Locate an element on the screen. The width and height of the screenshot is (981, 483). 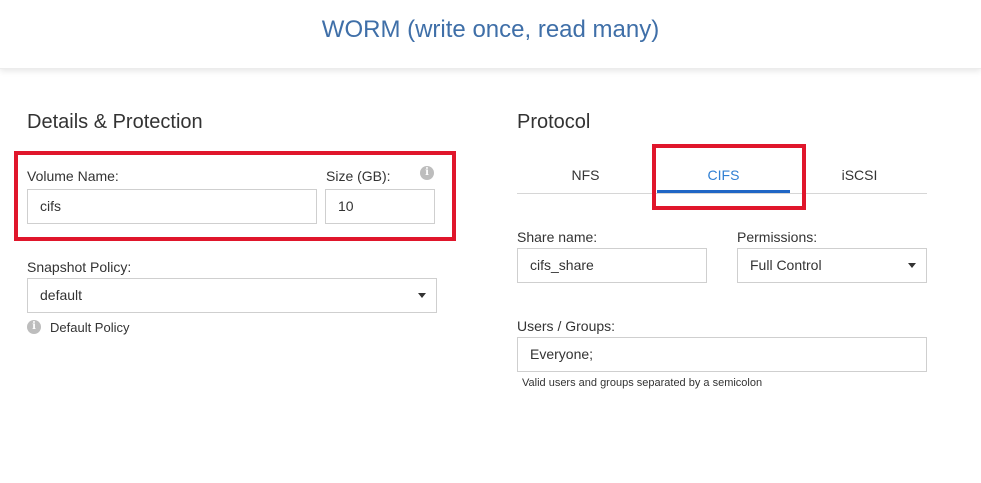
share-name-input: cifs_share is located at coordinates (612, 265).